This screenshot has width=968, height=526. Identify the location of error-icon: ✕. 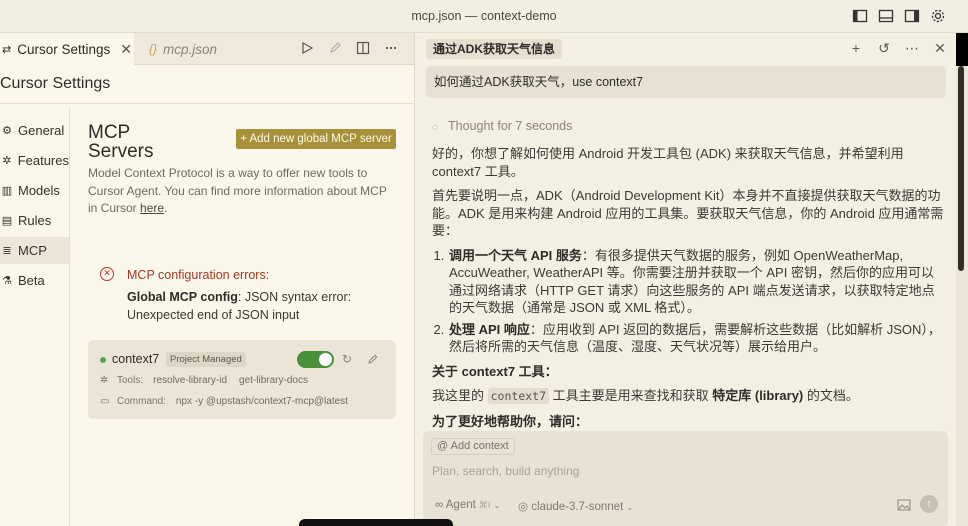
(107, 274).